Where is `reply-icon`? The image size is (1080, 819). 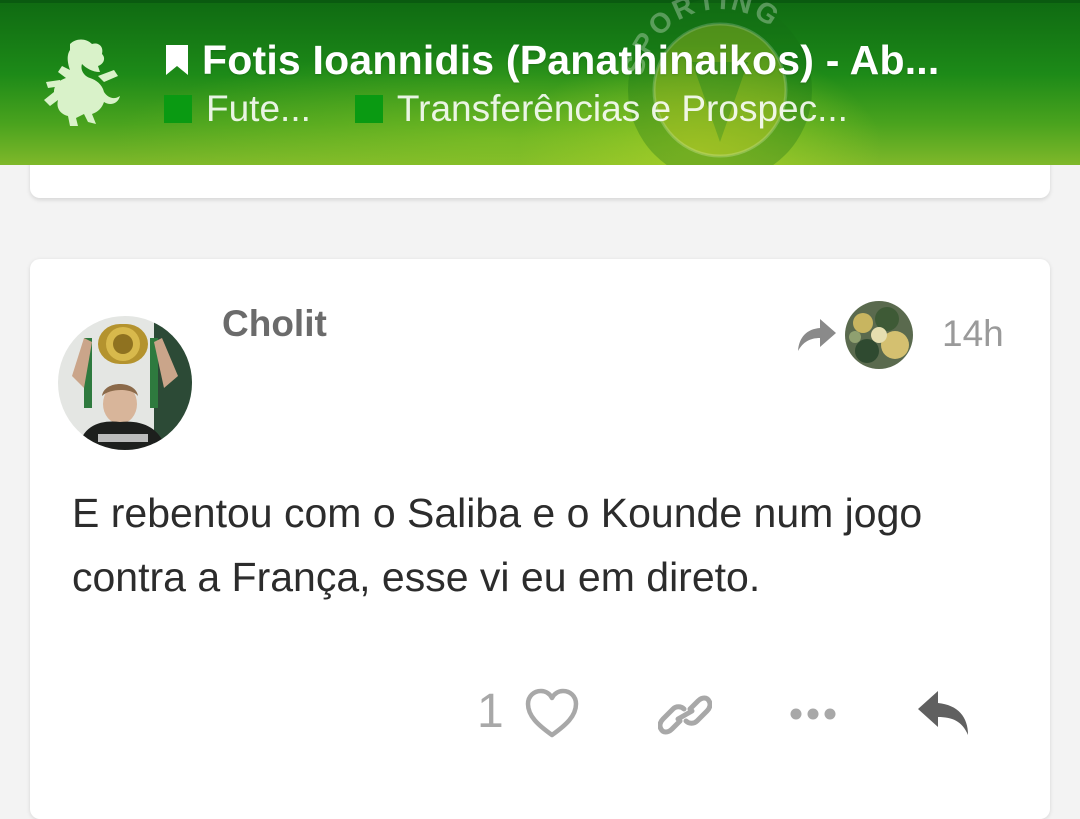 reply-icon is located at coordinates (943, 714).